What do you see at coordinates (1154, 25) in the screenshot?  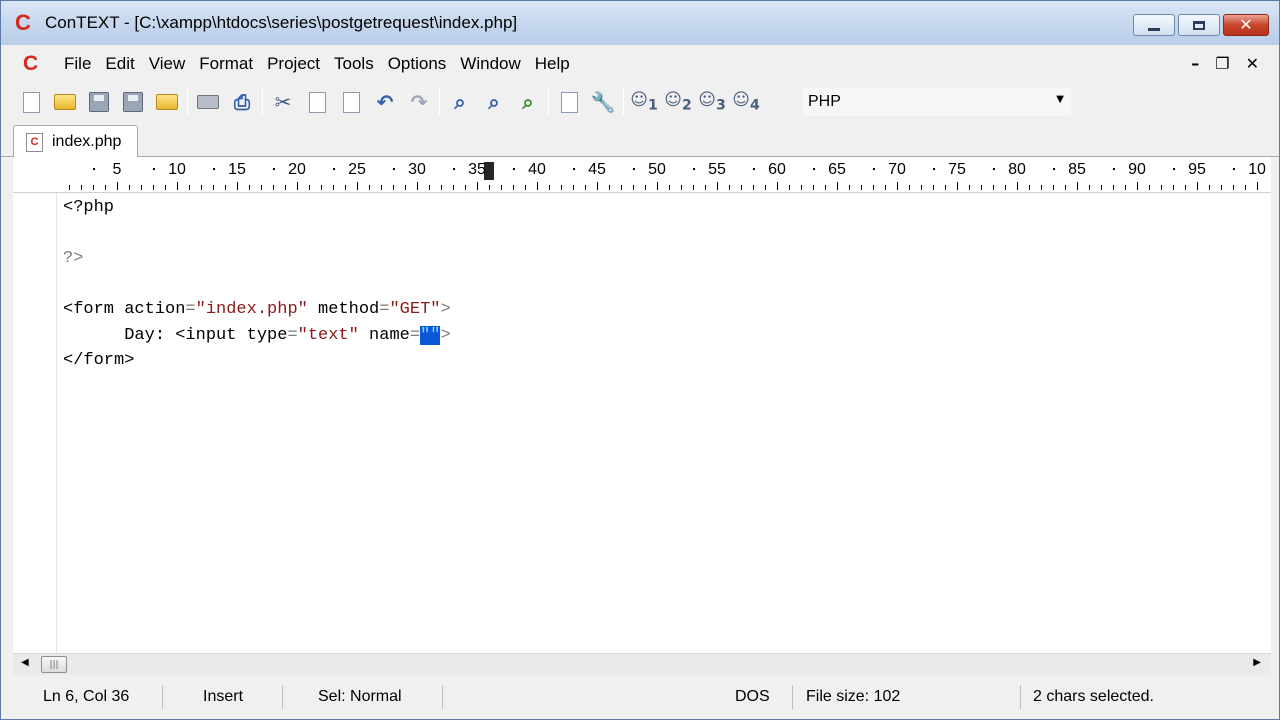 I see `minimize-button` at bounding box center [1154, 25].